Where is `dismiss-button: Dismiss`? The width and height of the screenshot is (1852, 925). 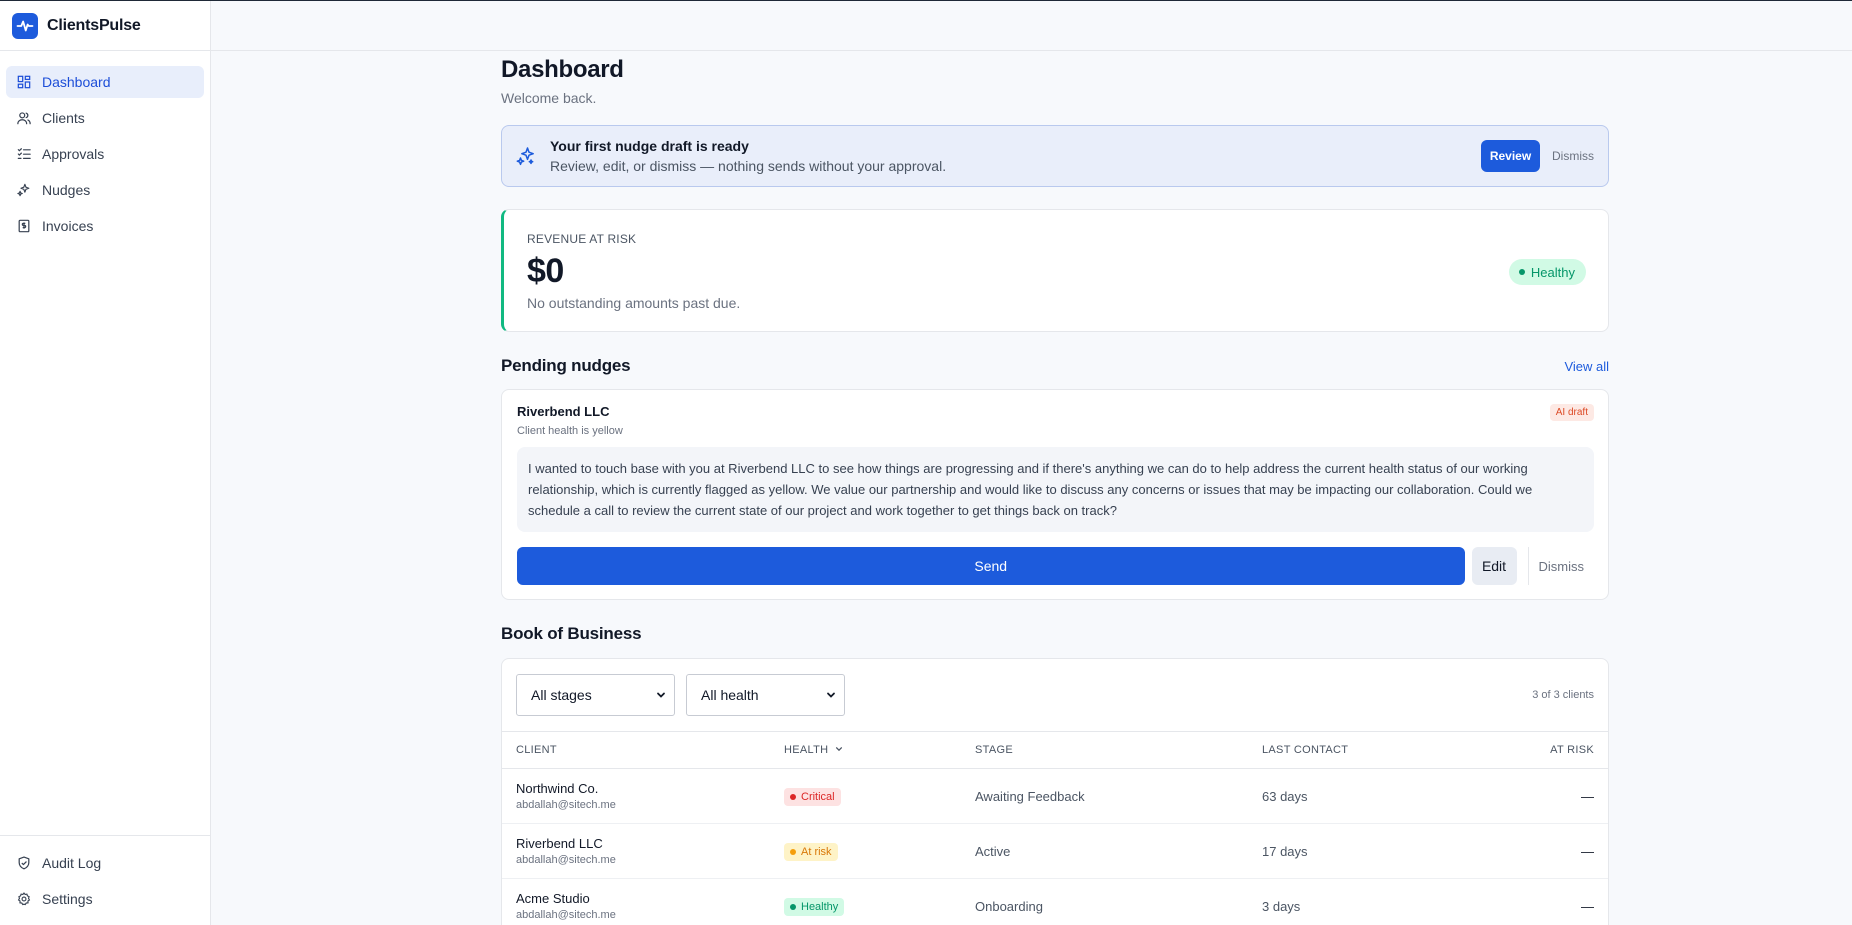 dismiss-button: Dismiss is located at coordinates (1562, 566).